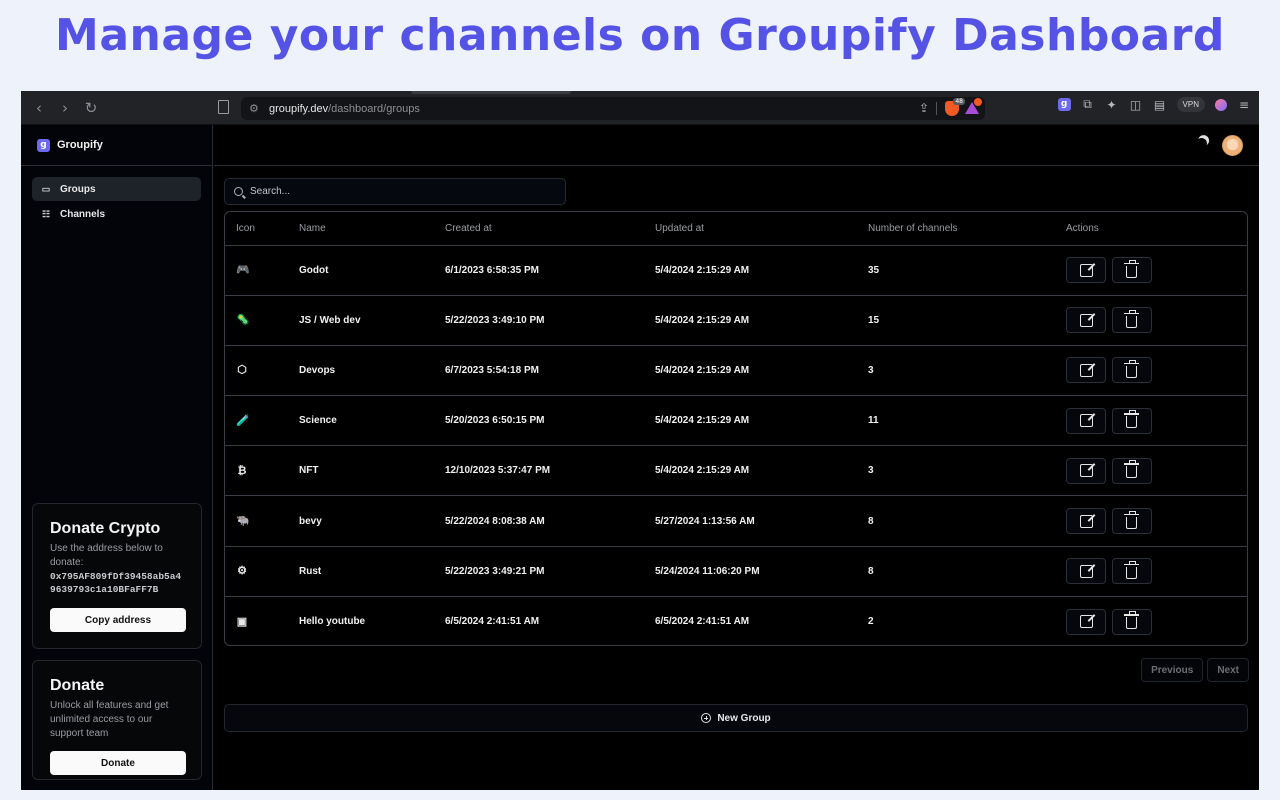 This screenshot has height=800, width=1280. What do you see at coordinates (736, 718) in the screenshot?
I see `new-group-button: New Group` at bounding box center [736, 718].